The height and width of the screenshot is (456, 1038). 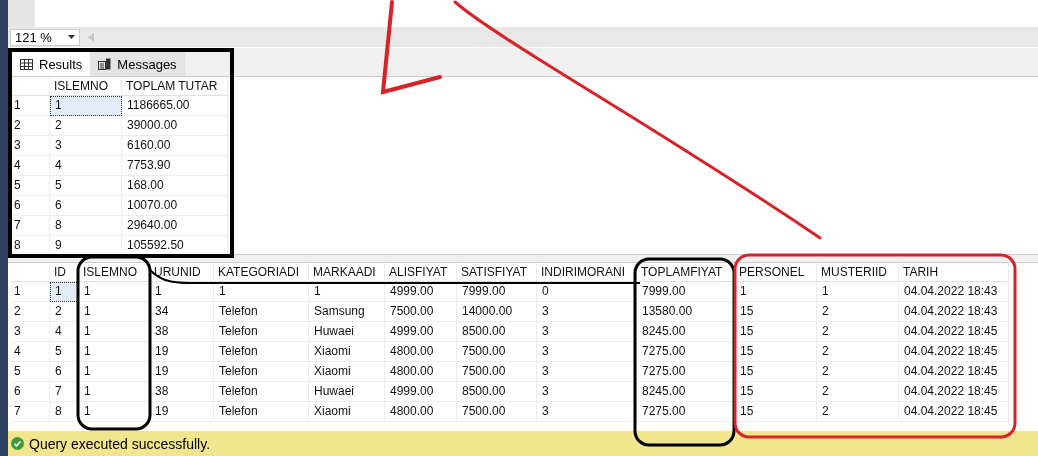 What do you see at coordinates (114, 272) in the screenshot?
I see `column-header: ISLEMNO` at bounding box center [114, 272].